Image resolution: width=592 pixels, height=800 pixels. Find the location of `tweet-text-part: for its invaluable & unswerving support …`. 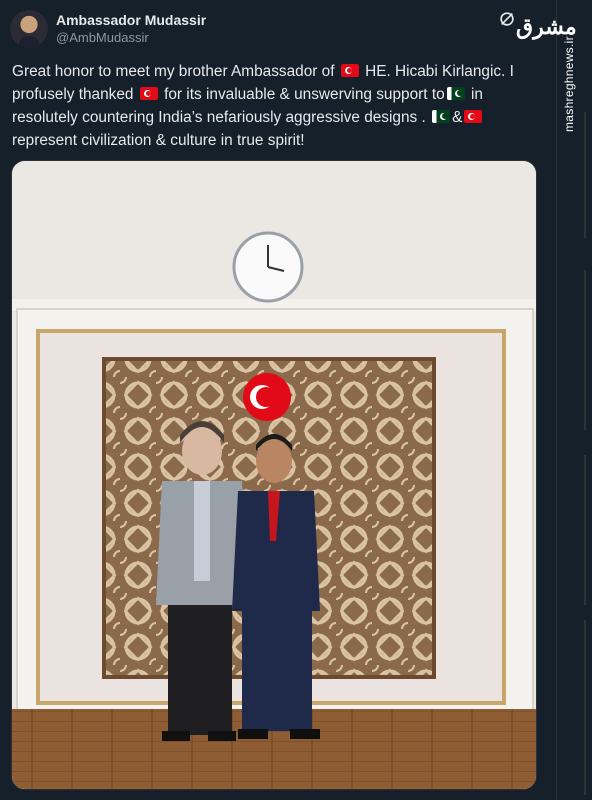

tweet-text-part: for its invaluable & unswerving support … is located at coordinates (304, 94).